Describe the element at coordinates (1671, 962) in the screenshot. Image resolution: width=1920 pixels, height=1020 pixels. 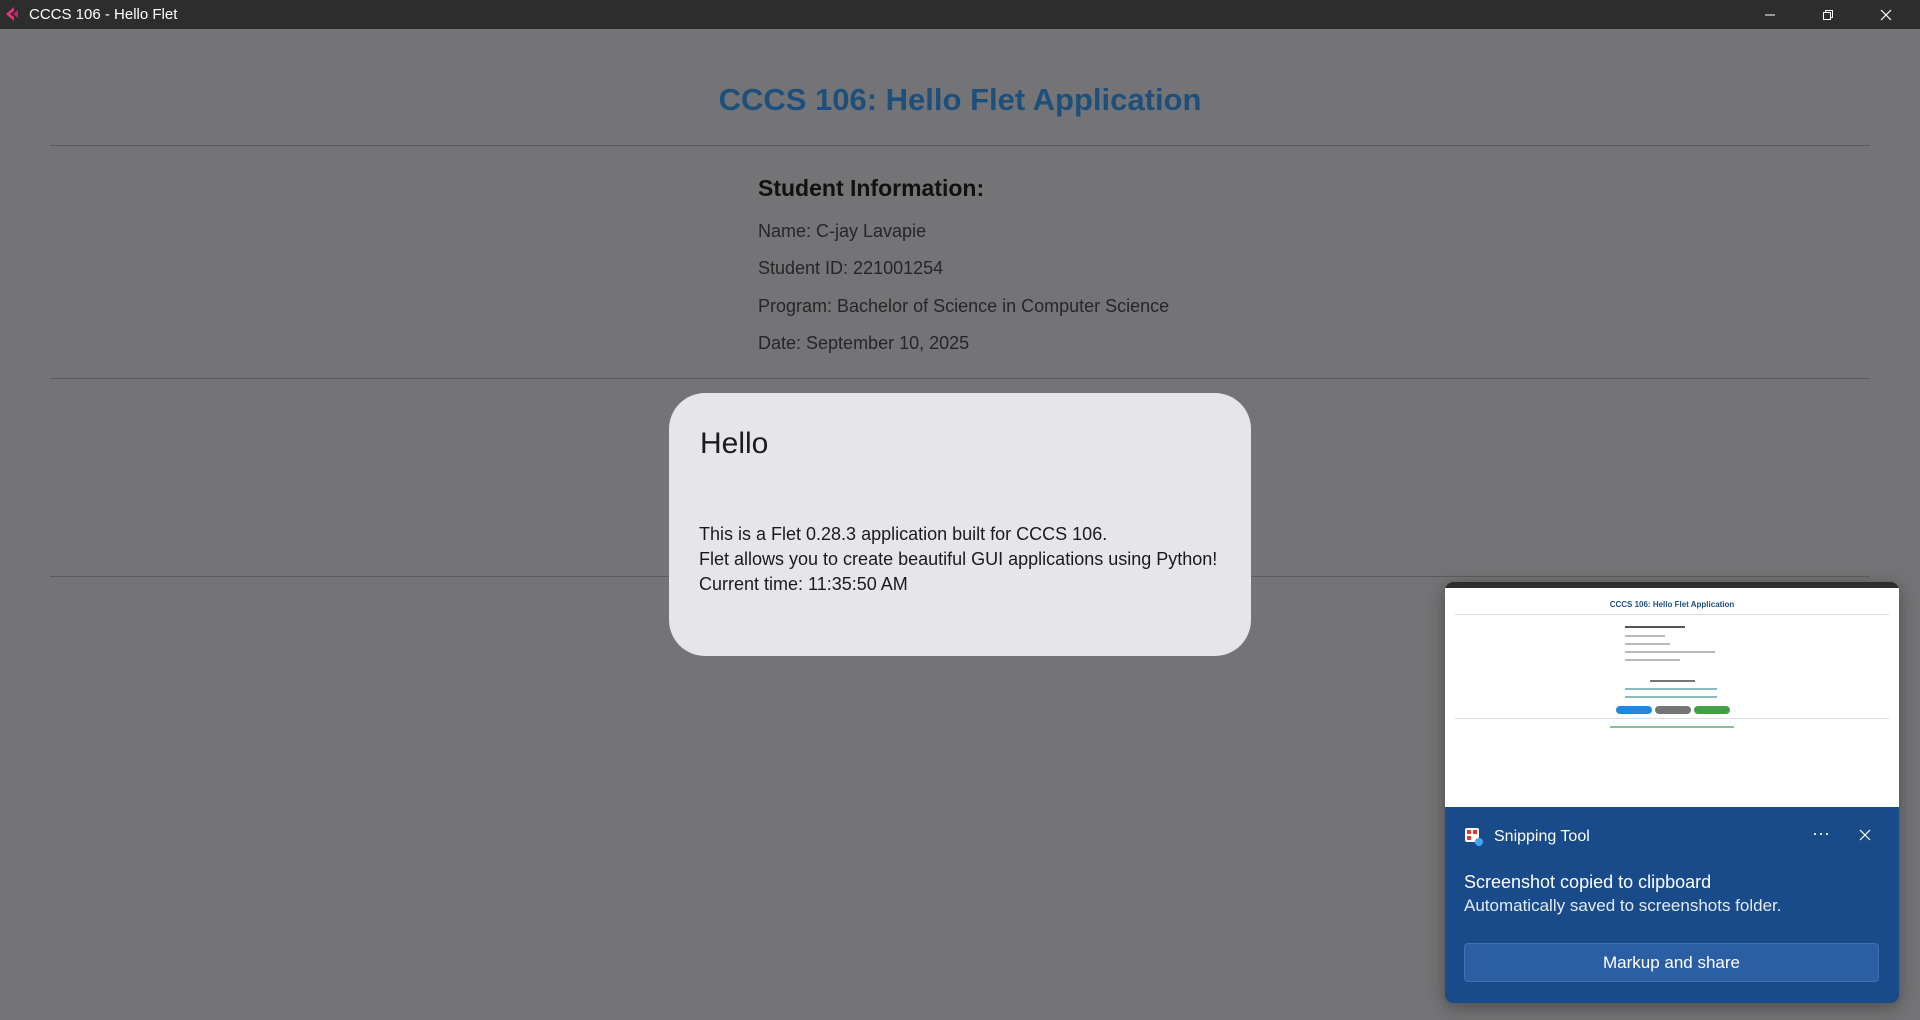
I see `markup-and-share-button: Markup and share` at that location.